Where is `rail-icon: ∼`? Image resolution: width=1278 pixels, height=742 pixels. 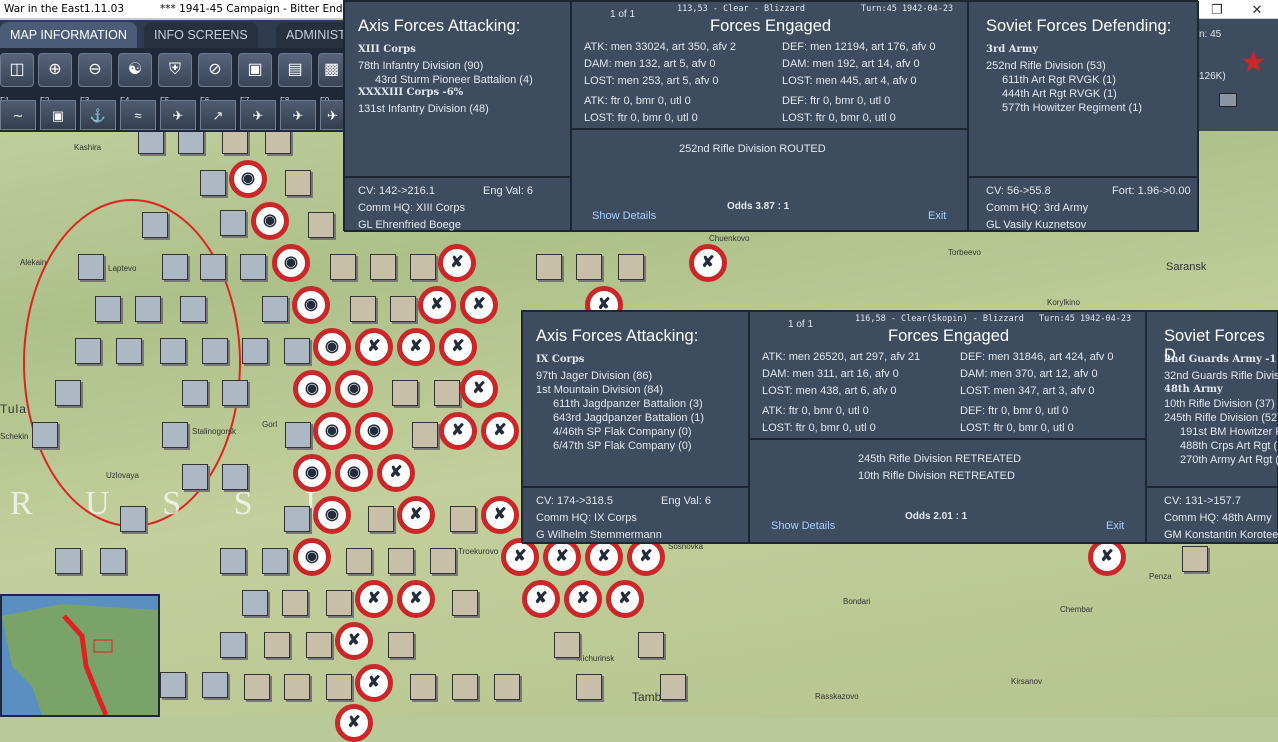
rail-icon: ∼ is located at coordinates (18, 115).